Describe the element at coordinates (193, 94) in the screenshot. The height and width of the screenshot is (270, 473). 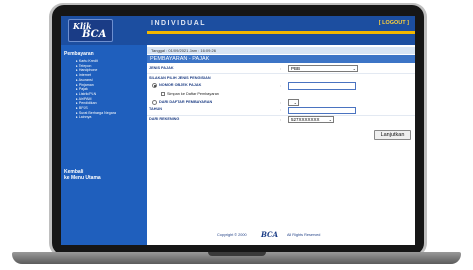
I see `simpan-label: Simpan ke Daftar Pembayaran` at that location.